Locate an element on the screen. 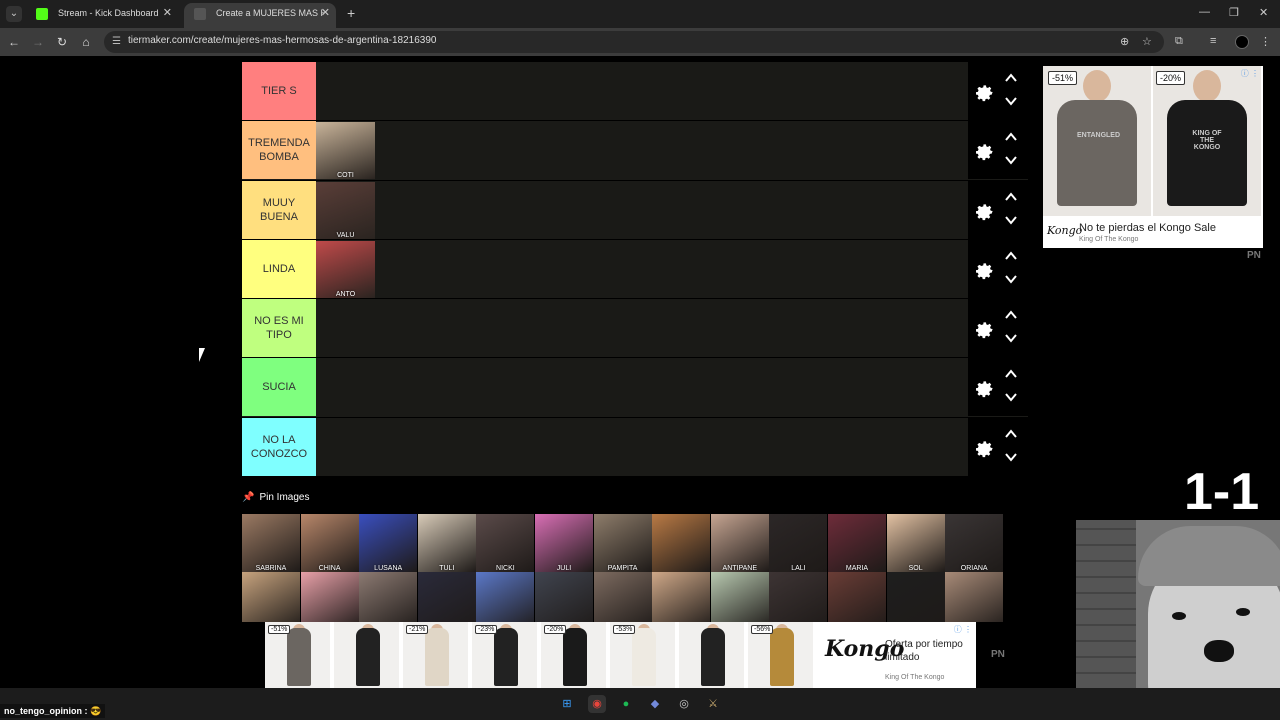 The width and height of the screenshot is (1280, 720). ad-product-image: -53% is located at coordinates (643, 655).